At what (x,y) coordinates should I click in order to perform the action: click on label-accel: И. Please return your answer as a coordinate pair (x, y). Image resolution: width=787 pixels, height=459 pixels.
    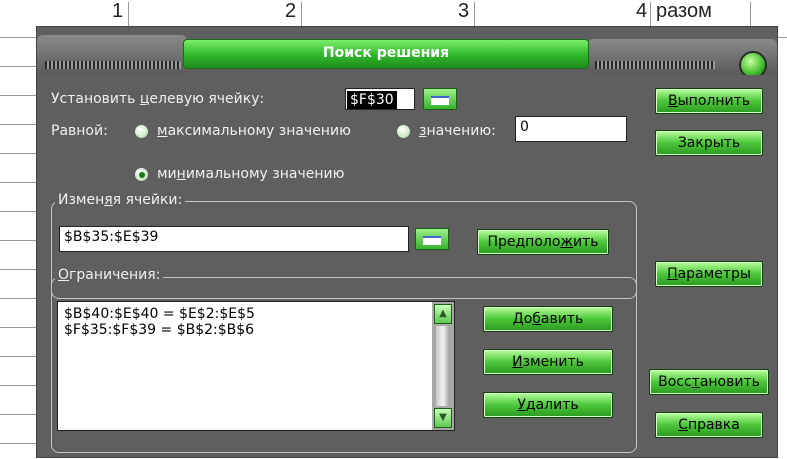
    Looking at the image, I should click on (517, 362).